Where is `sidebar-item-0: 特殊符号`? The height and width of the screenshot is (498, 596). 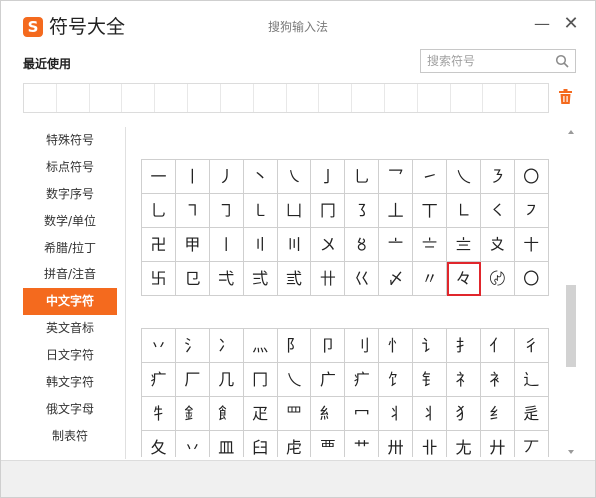 sidebar-item-0: 特殊符号 is located at coordinates (70, 140).